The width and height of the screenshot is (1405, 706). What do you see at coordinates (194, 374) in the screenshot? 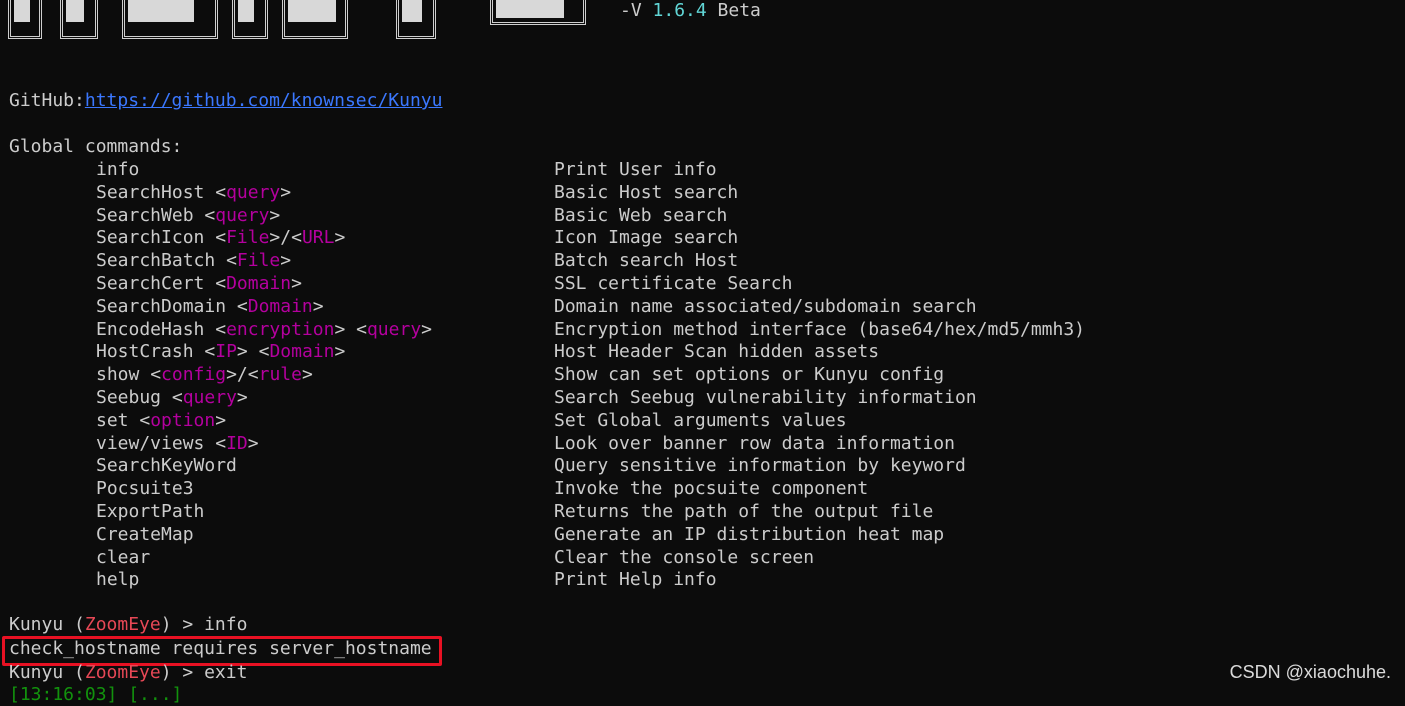
I see `command-param: config` at bounding box center [194, 374].